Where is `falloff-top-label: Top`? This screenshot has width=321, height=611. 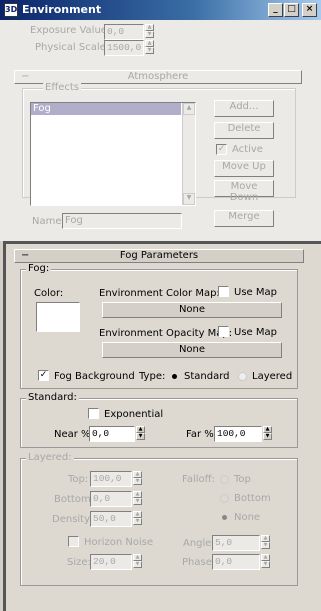 falloff-top-label: Top is located at coordinates (242, 479).